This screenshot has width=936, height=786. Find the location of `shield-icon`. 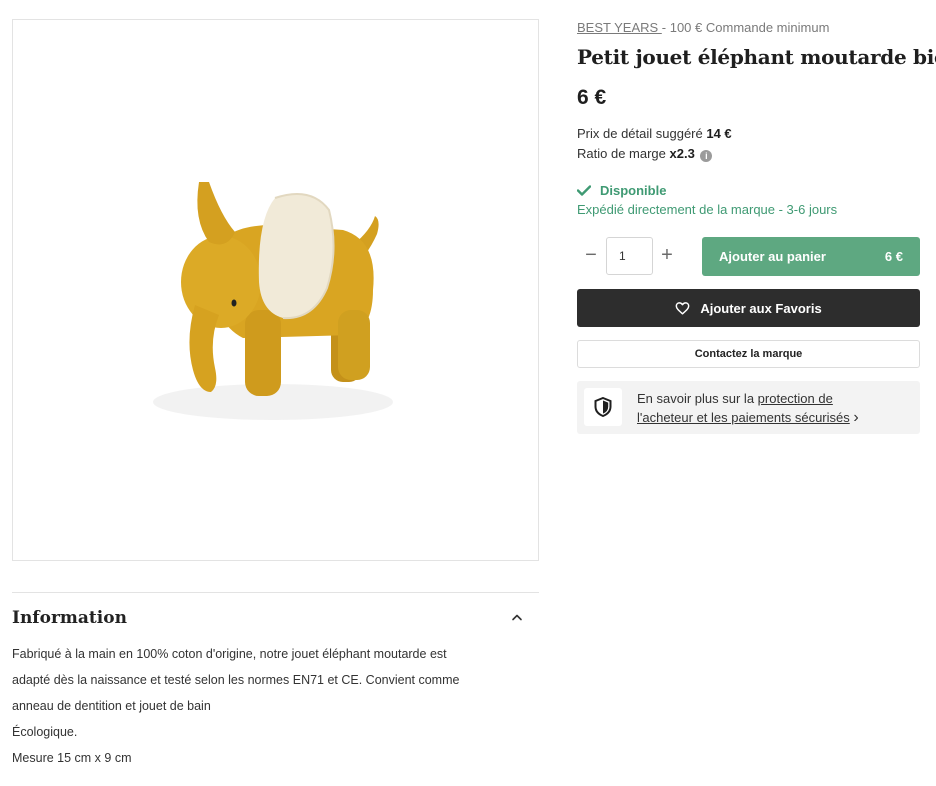

shield-icon is located at coordinates (603, 407).